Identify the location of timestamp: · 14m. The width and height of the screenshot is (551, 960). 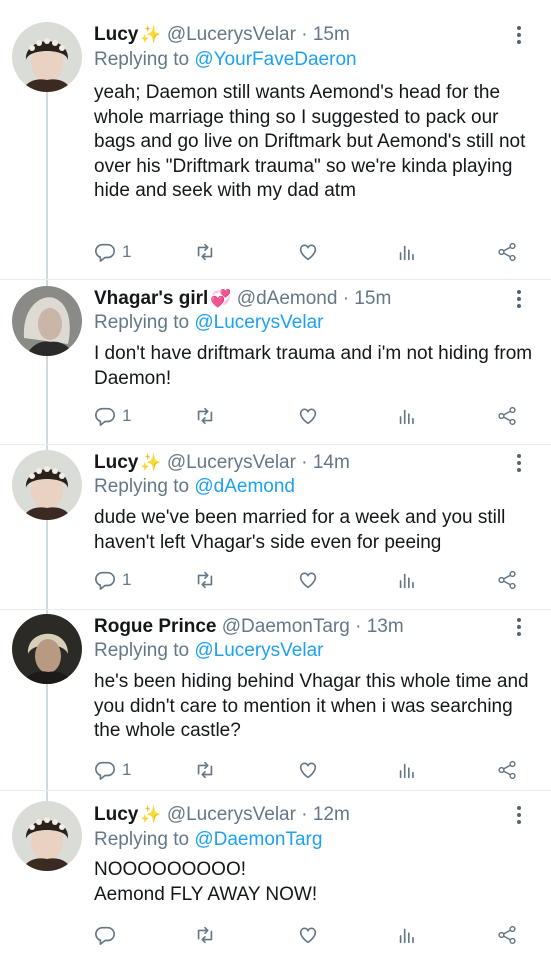
(325, 462).